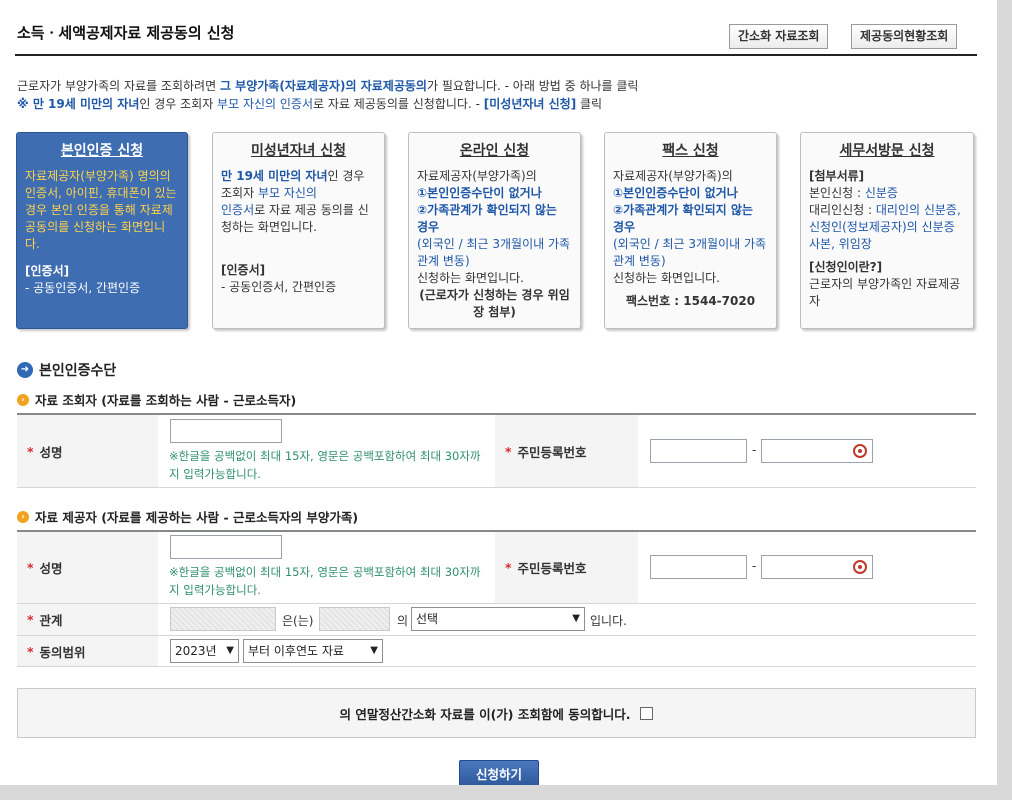 The width and height of the screenshot is (1012, 800). I want to click on viewer-subtitle-text: 자료 조회자 (자료를 조회하는 사람 - 근로소득자), so click(166, 400).